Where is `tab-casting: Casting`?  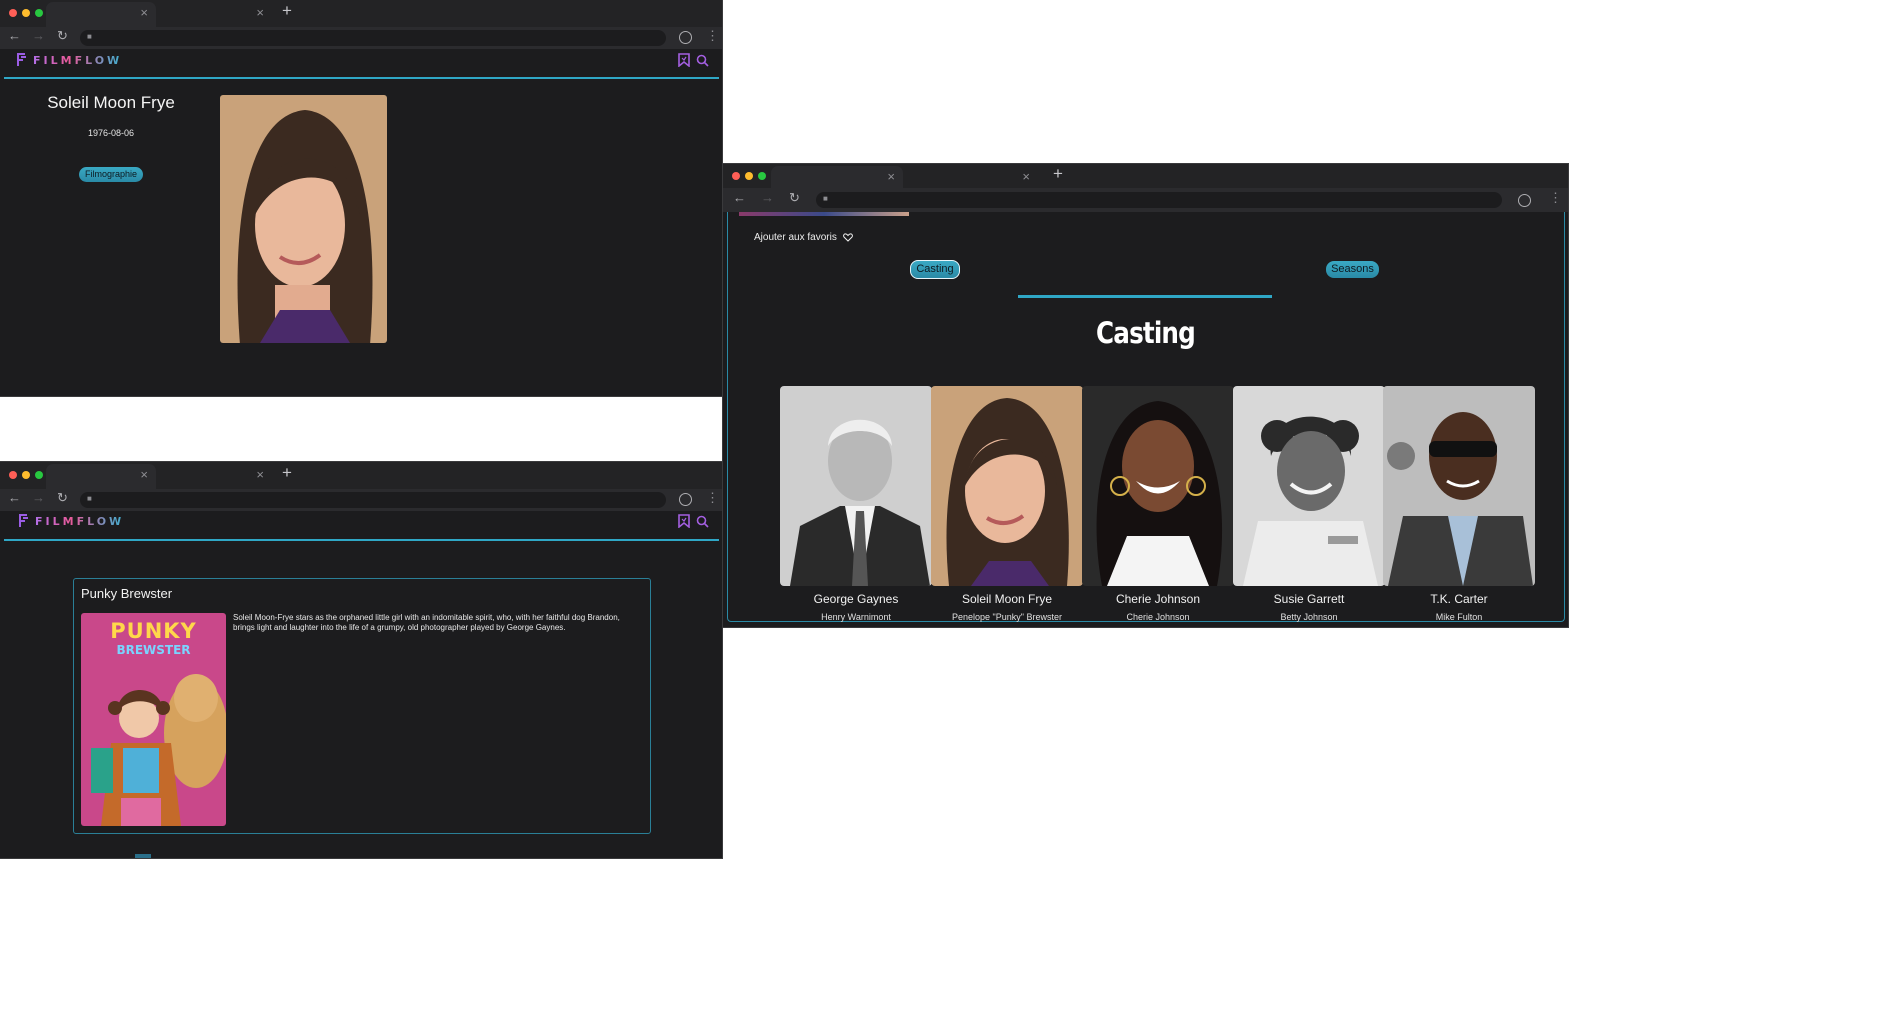
tab-casting: Casting is located at coordinates (935, 269).